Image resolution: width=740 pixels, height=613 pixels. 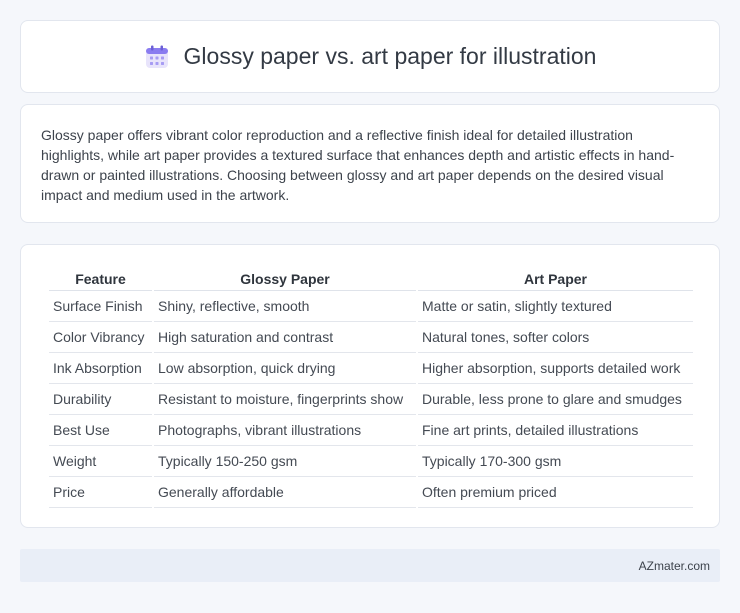 What do you see at coordinates (100, 278) in the screenshot?
I see `header-feature: Feature` at bounding box center [100, 278].